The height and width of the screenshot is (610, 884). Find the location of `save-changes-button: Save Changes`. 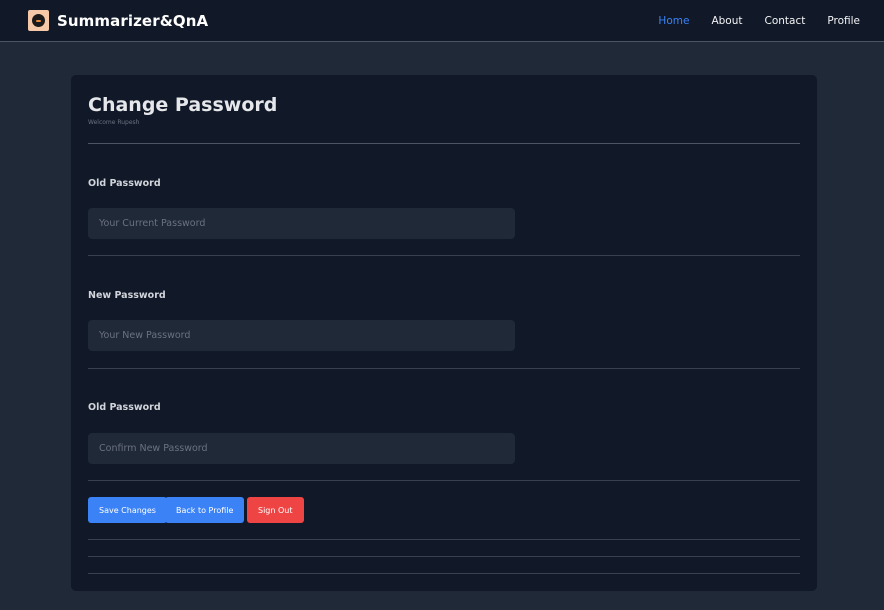

save-changes-button: Save Changes is located at coordinates (127, 510).